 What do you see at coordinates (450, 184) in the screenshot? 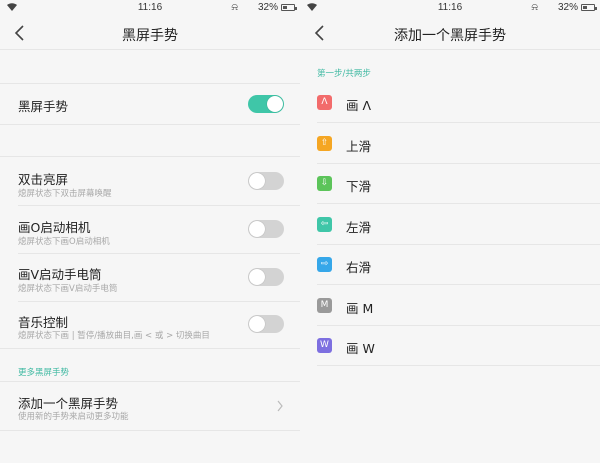
I see `gesture-option-row: ⇩ 下滑` at bounding box center [450, 184].